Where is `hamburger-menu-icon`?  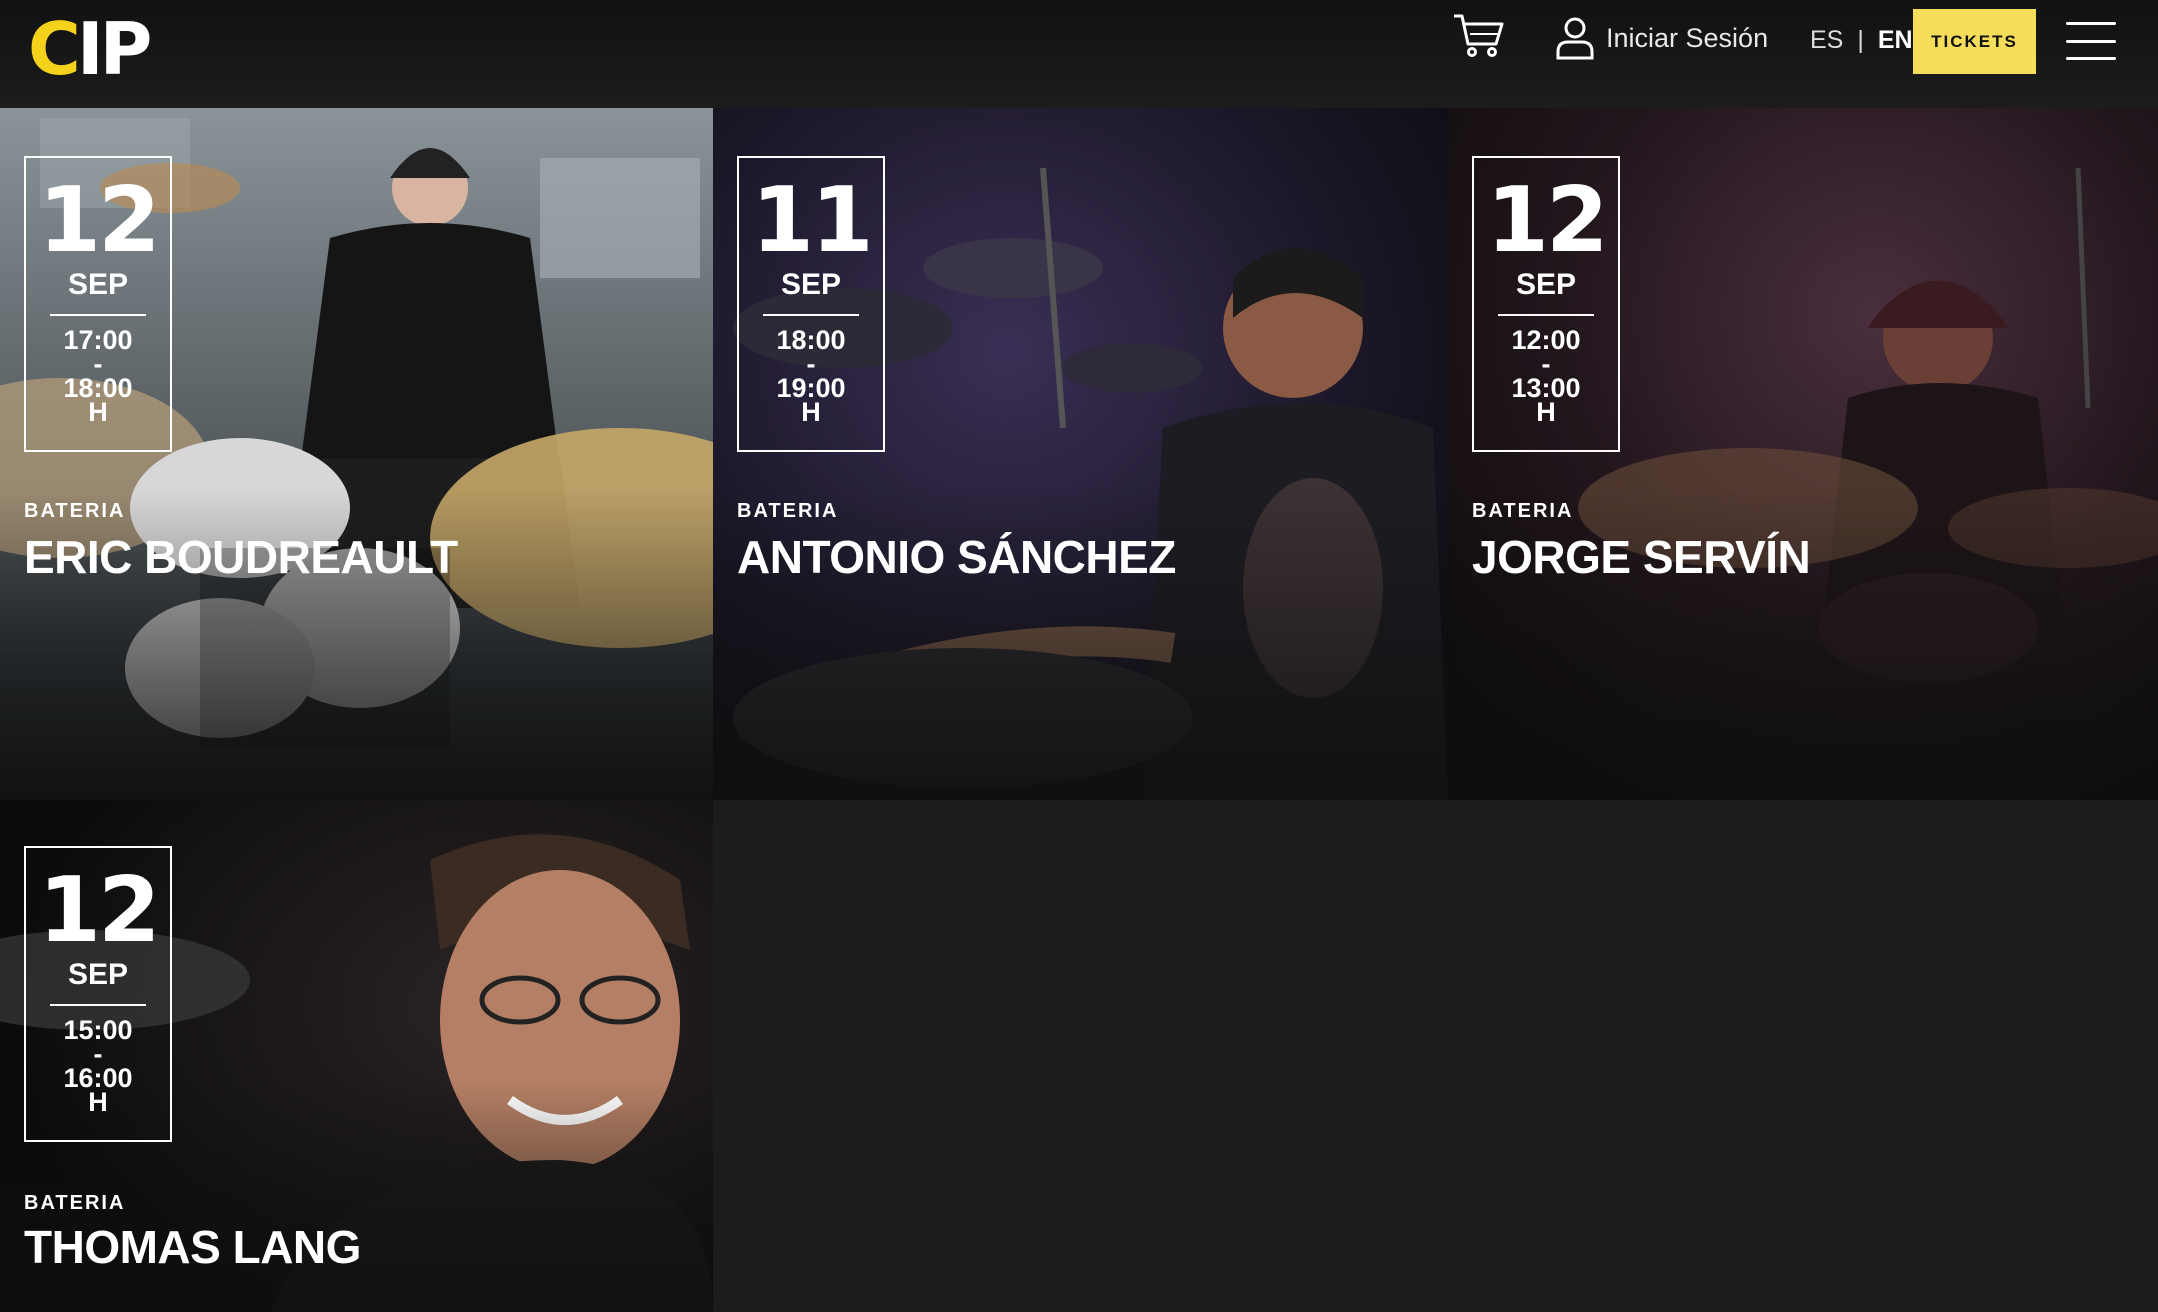
hamburger-menu-icon is located at coordinates (2091, 41).